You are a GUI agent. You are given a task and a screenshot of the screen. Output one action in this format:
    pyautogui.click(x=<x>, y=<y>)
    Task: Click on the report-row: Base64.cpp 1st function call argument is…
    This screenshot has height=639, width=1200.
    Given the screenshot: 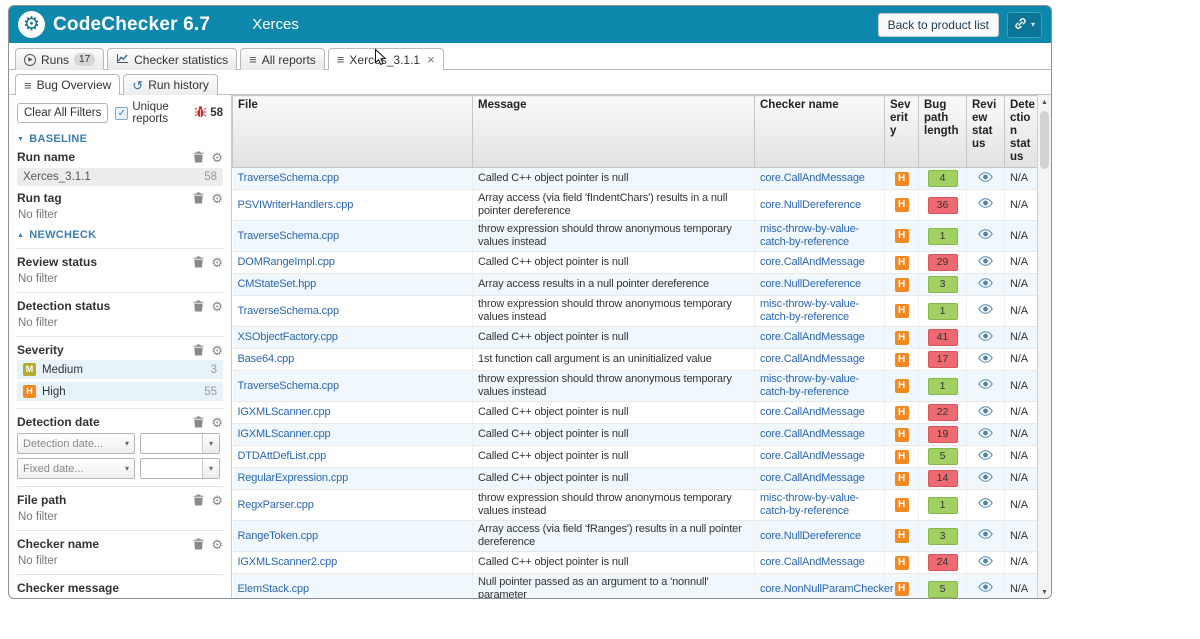 What is the action you would take?
    pyautogui.click(x=634, y=359)
    